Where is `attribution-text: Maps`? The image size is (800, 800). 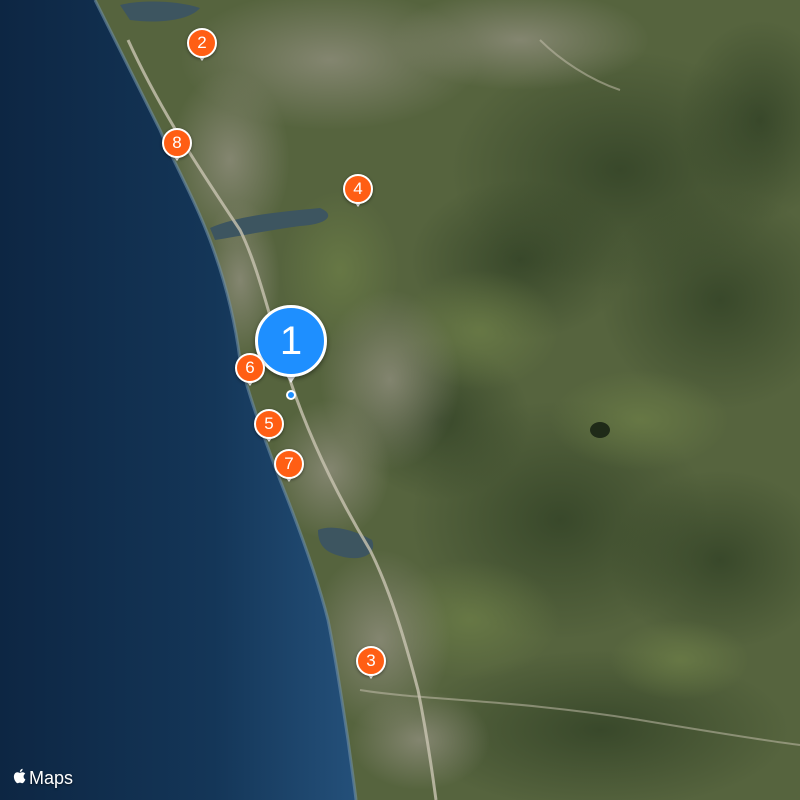
attribution-text: Maps is located at coordinates (51, 778).